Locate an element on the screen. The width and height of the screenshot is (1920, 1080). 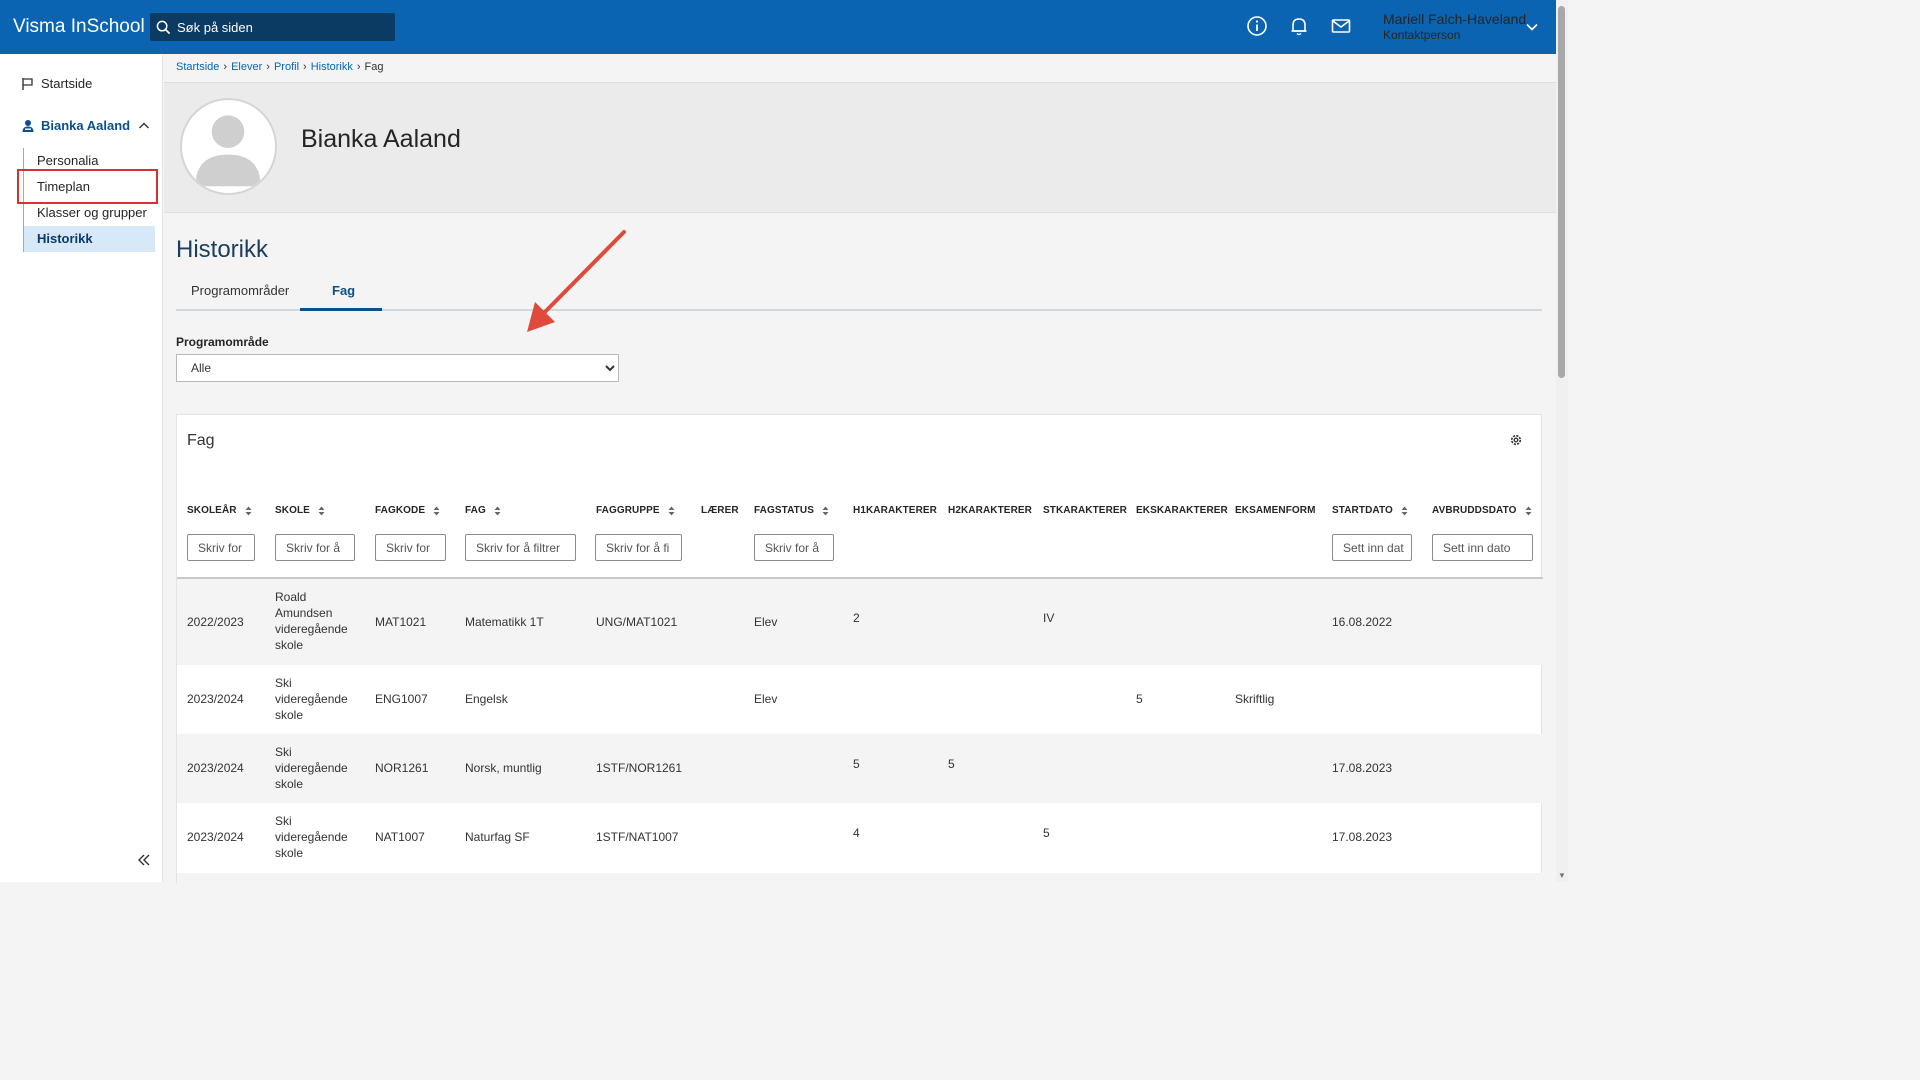
header-h2karakterer: H2KARAKTERER is located at coordinates (990, 510).